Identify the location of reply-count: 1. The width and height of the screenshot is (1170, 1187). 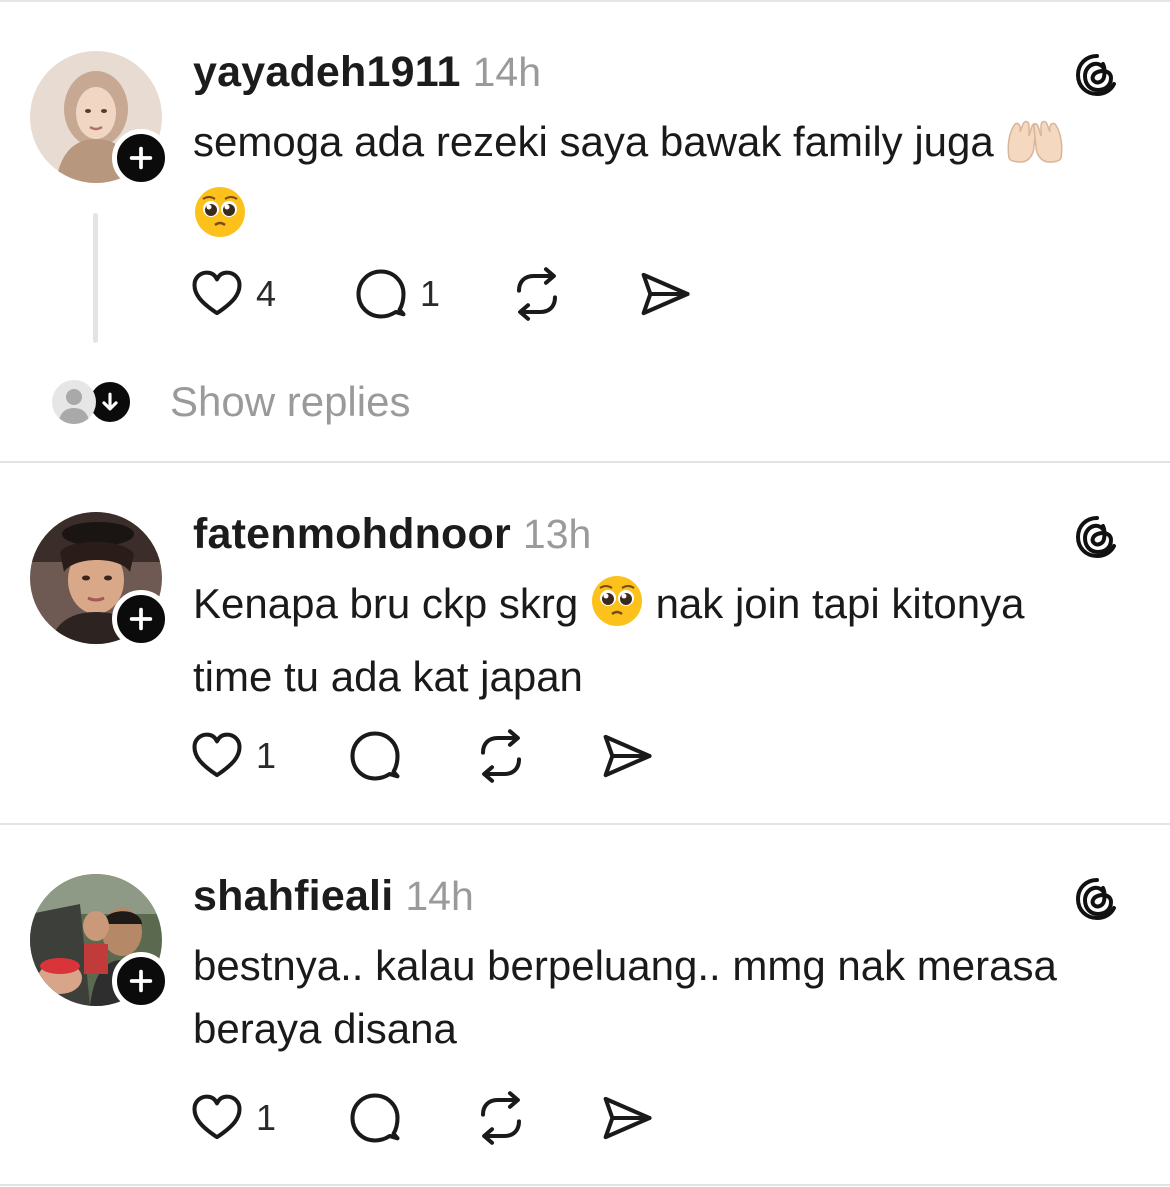
(430, 293).